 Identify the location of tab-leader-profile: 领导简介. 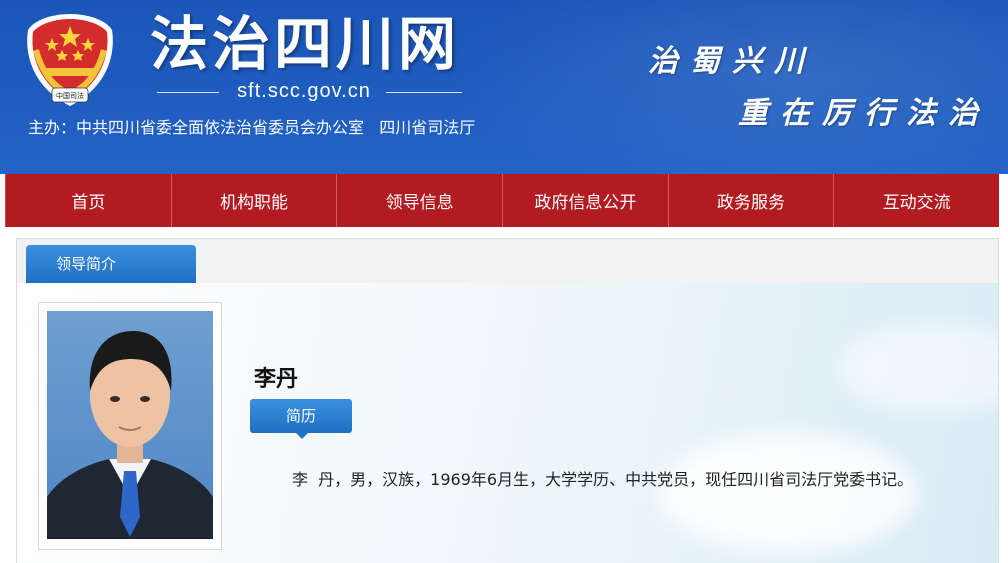
(111, 264).